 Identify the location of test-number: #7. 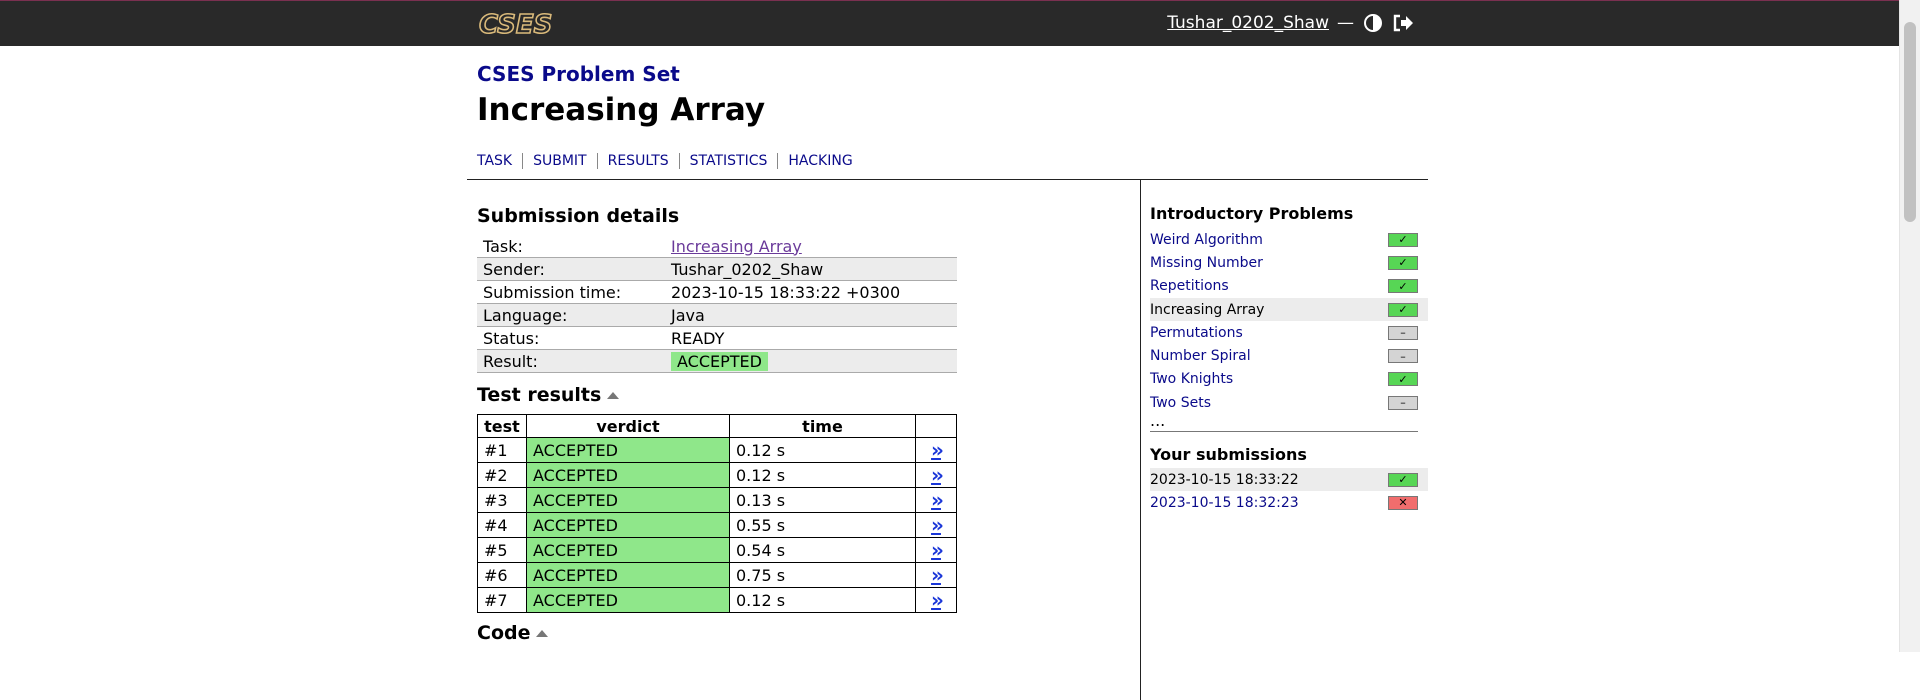
(502, 600).